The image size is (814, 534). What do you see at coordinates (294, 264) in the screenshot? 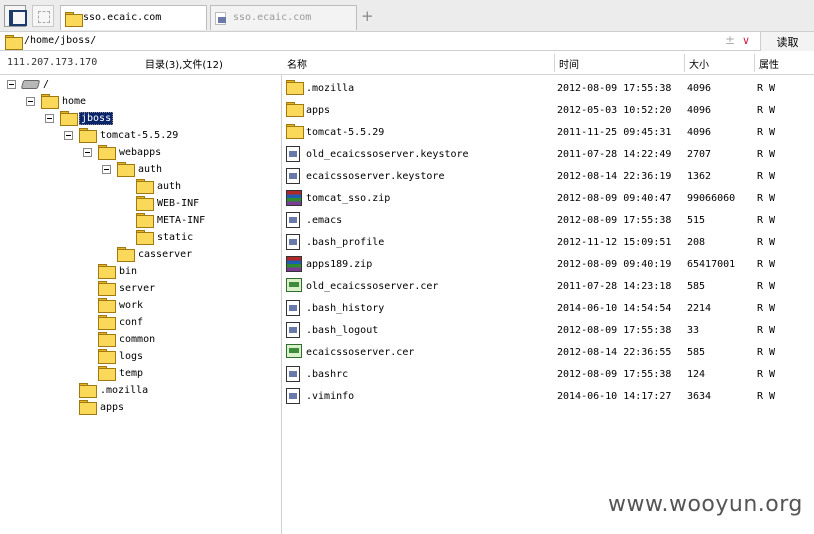
I see `archive-icon` at bounding box center [294, 264].